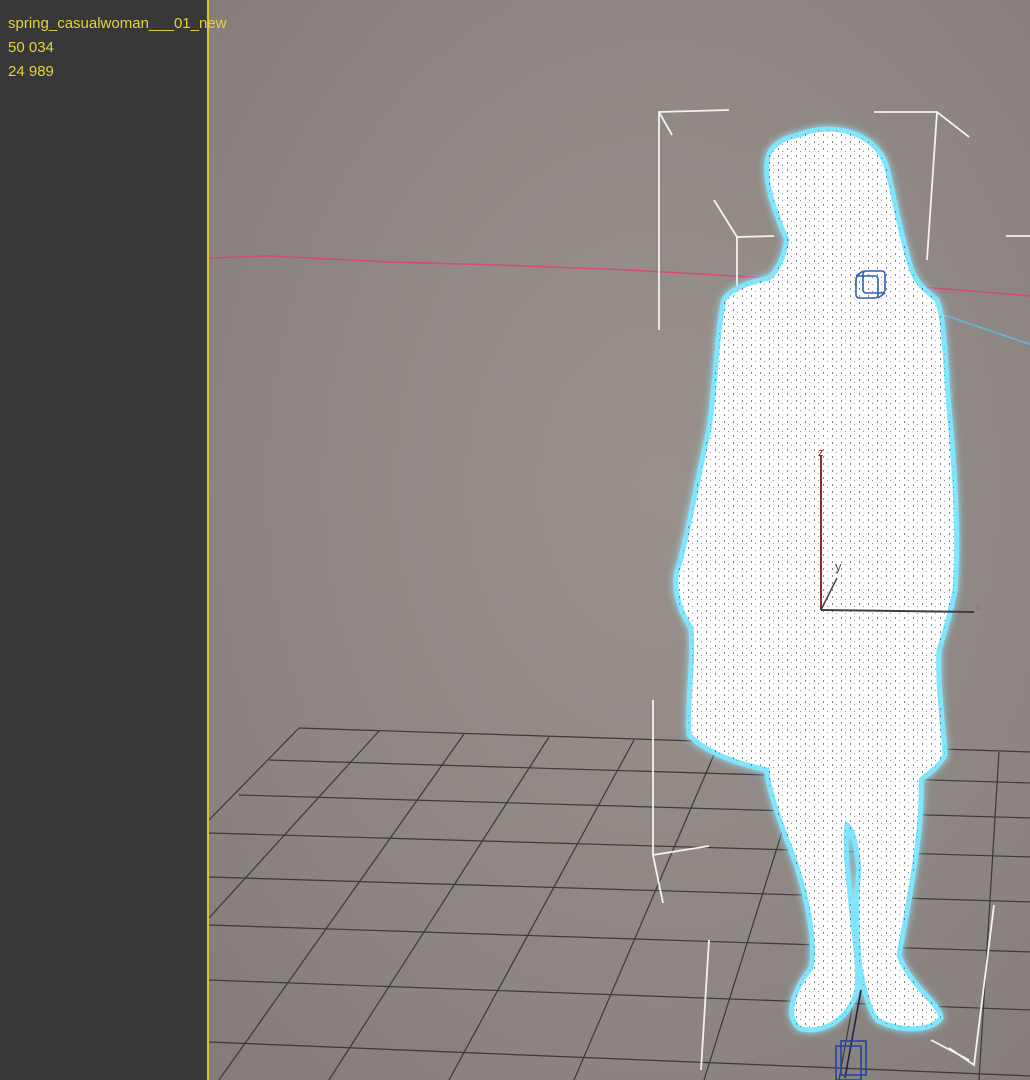 Image resolution: width=1030 pixels, height=1080 pixels. Describe the element at coordinates (117, 23) in the screenshot. I see `object-name-label: spring_casualwoman___01_new` at that location.